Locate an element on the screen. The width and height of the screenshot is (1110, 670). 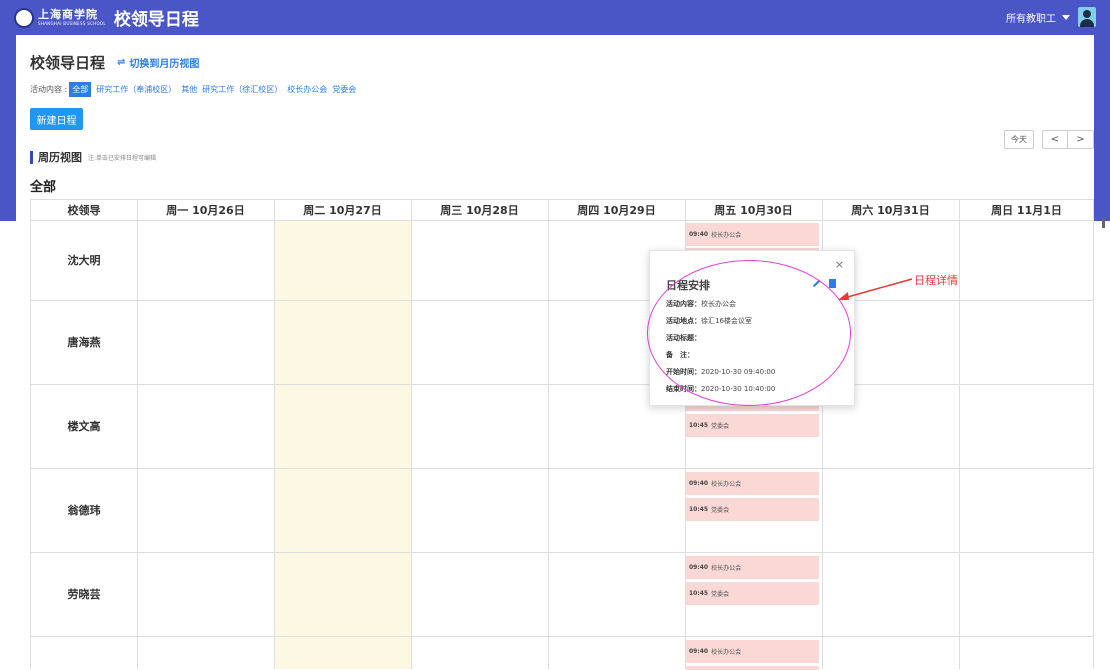
annotation-label: 日程详情 is located at coordinates (936, 280).